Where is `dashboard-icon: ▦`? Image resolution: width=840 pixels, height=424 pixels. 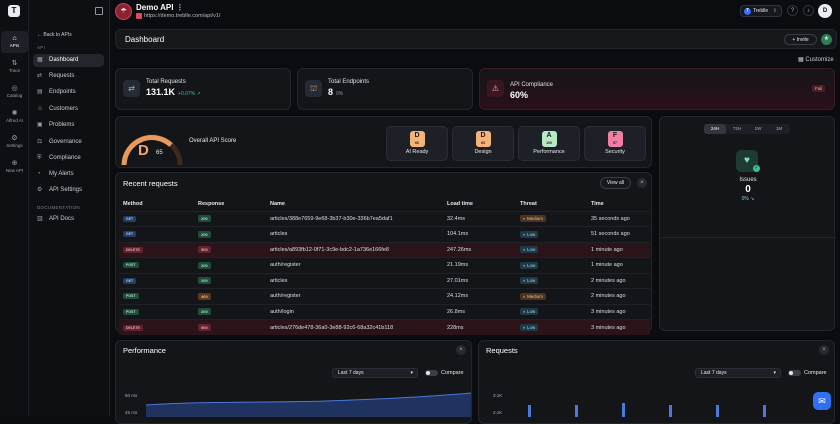 dashboard-icon: ▦ is located at coordinates (40, 60).